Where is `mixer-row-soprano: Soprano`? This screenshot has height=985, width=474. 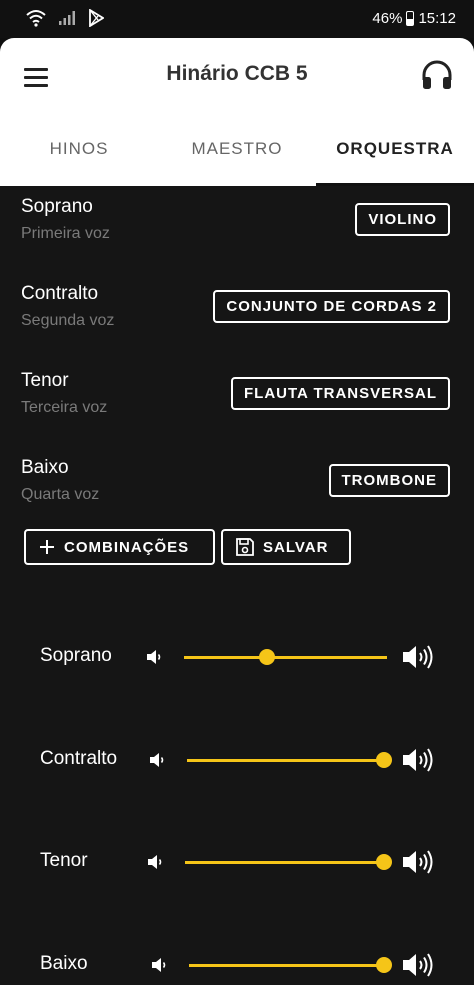
mixer-row-soprano: Soprano is located at coordinates (237, 657).